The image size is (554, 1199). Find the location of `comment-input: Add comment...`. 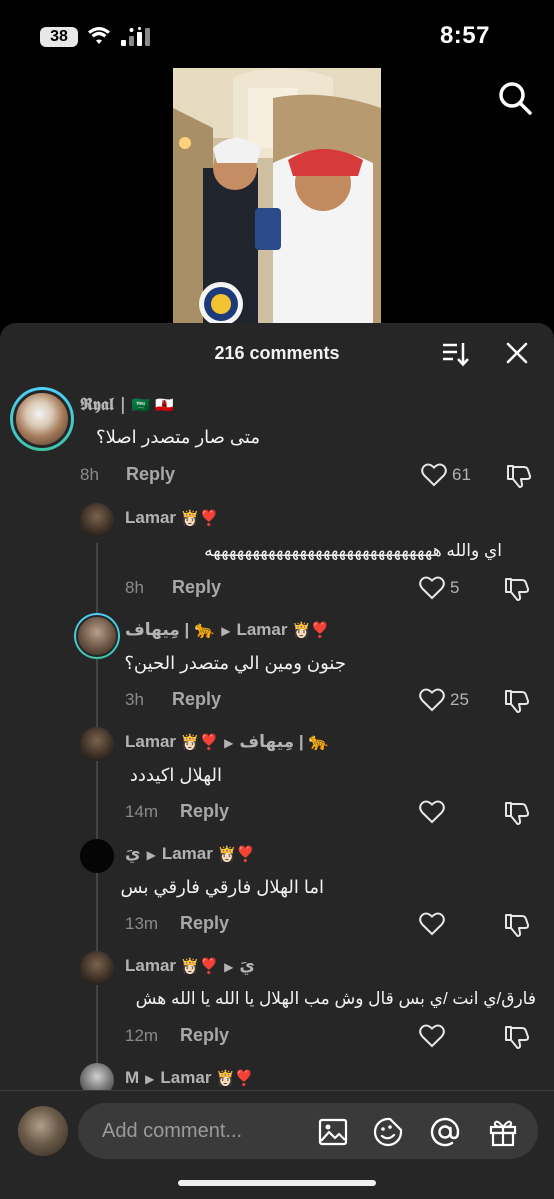

comment-input: Add comment... is located at coordinates (308, 1131).